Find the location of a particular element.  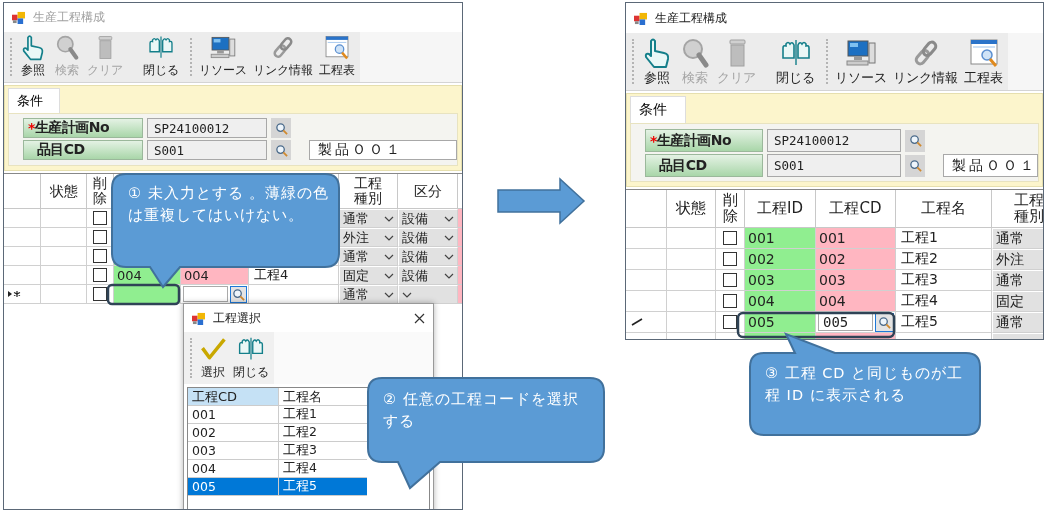

list-cell: 工程4 is located at coordinates (323, 469).